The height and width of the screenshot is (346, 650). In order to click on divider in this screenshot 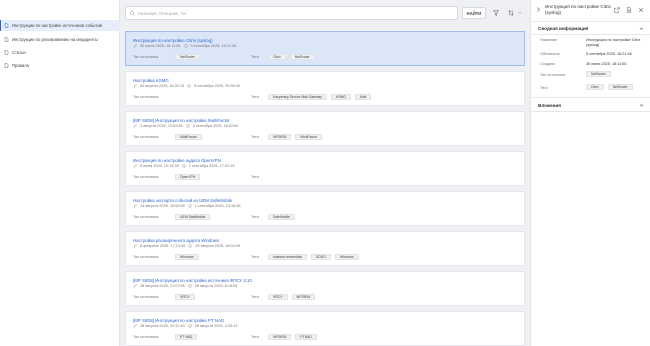, I will do `click(590, 34)`.